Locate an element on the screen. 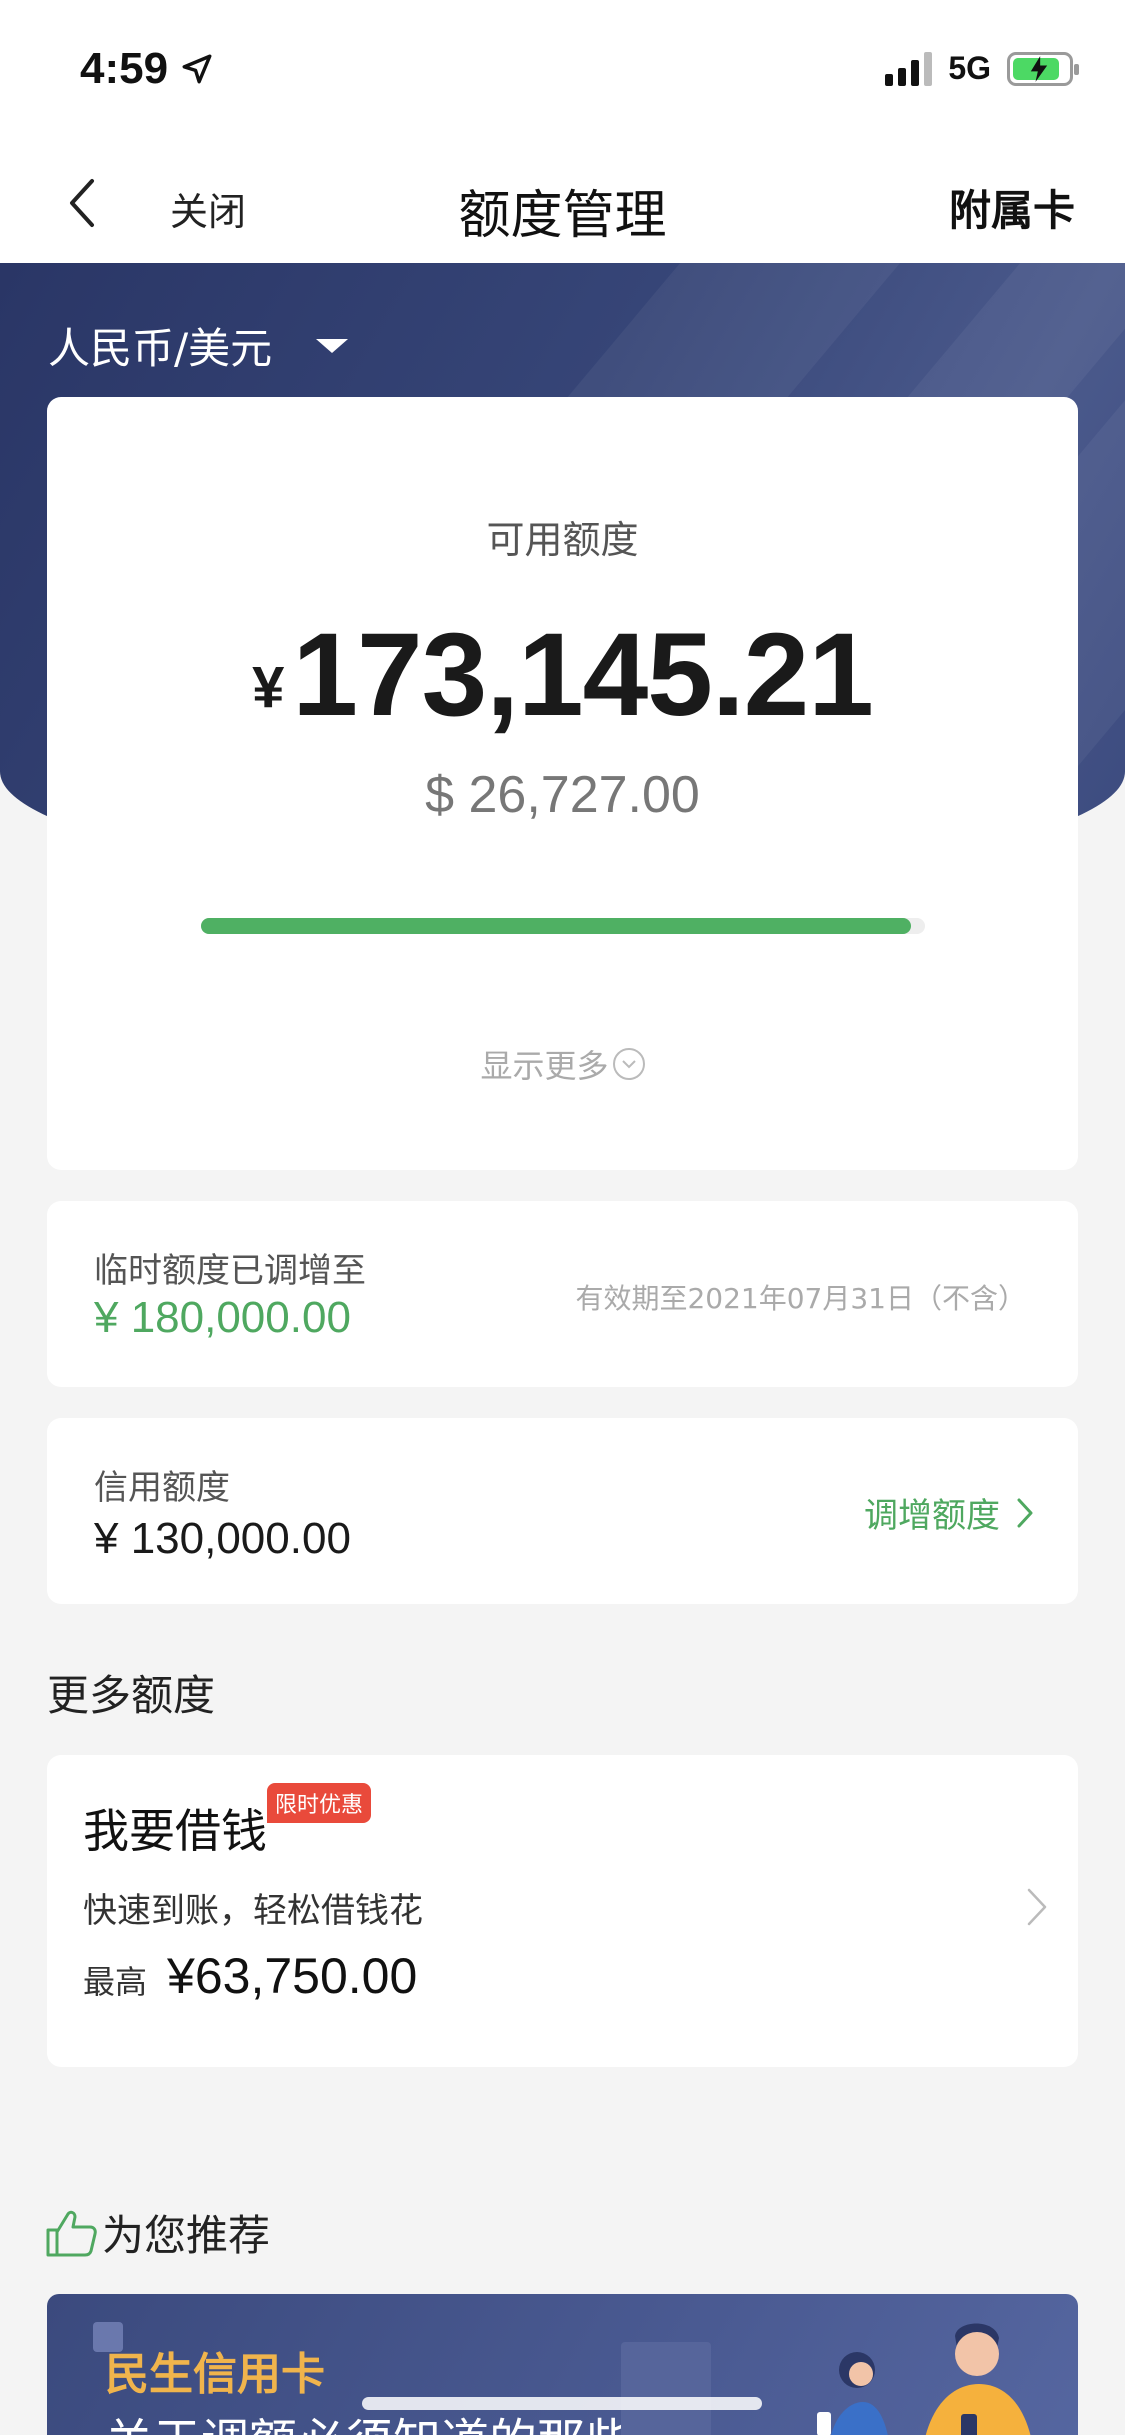 This screenshot has height=2435, width=1125. status-time: 4:59 is located at coordinates (147, 69).